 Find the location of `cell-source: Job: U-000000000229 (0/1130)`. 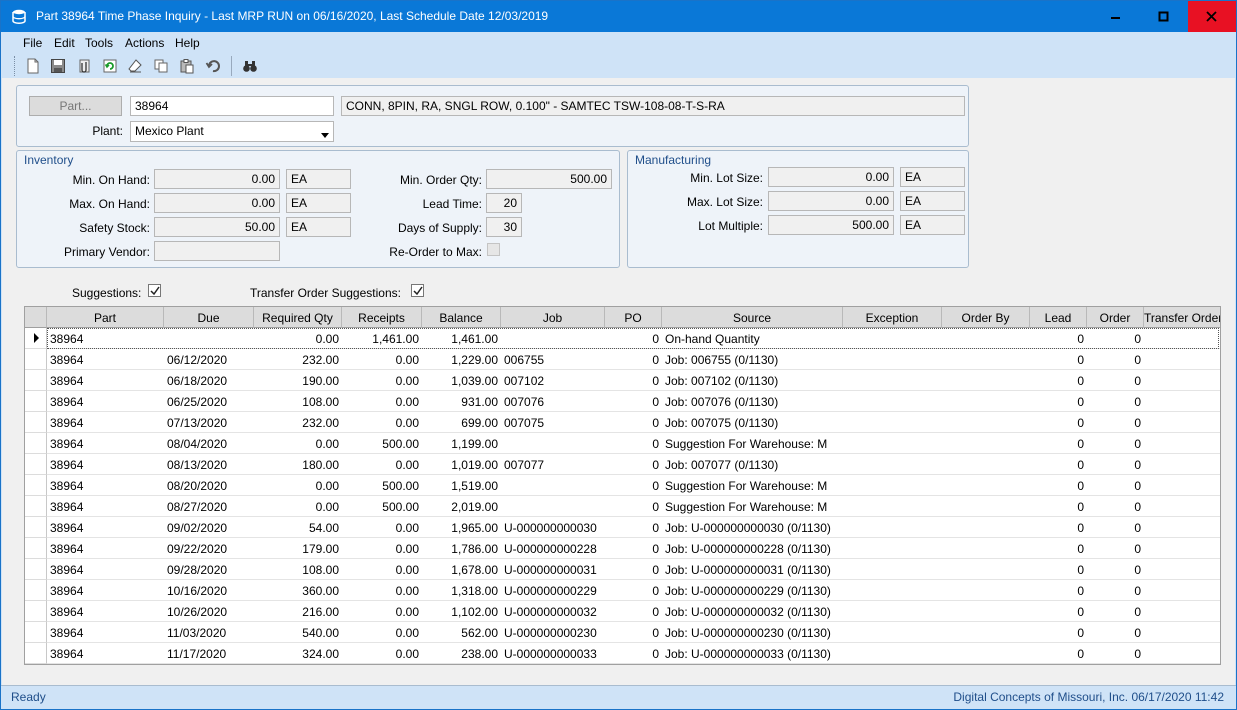

cell-source: Job: U-000000000229 (0/1130) is located at coordinates (752, 590).